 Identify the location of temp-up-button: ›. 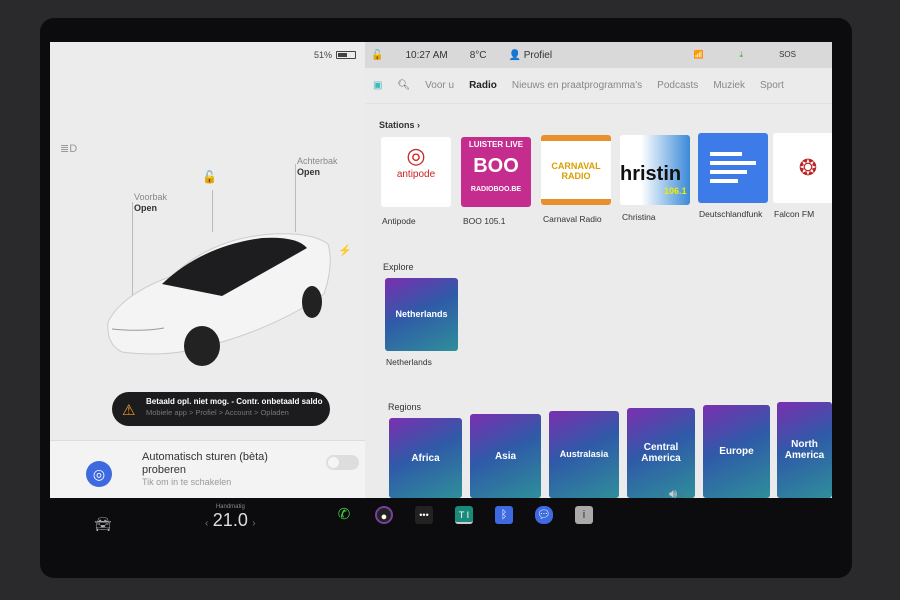
(253, 523).